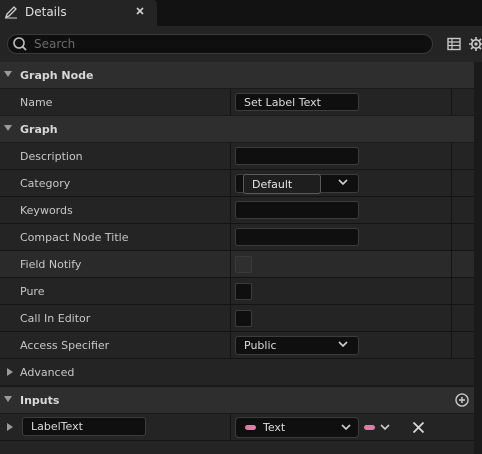 The height and width of the screenshot is (454, 482). Describe the element at coordinates (297, 156) in the screenshot. I see `description-field` at that location.